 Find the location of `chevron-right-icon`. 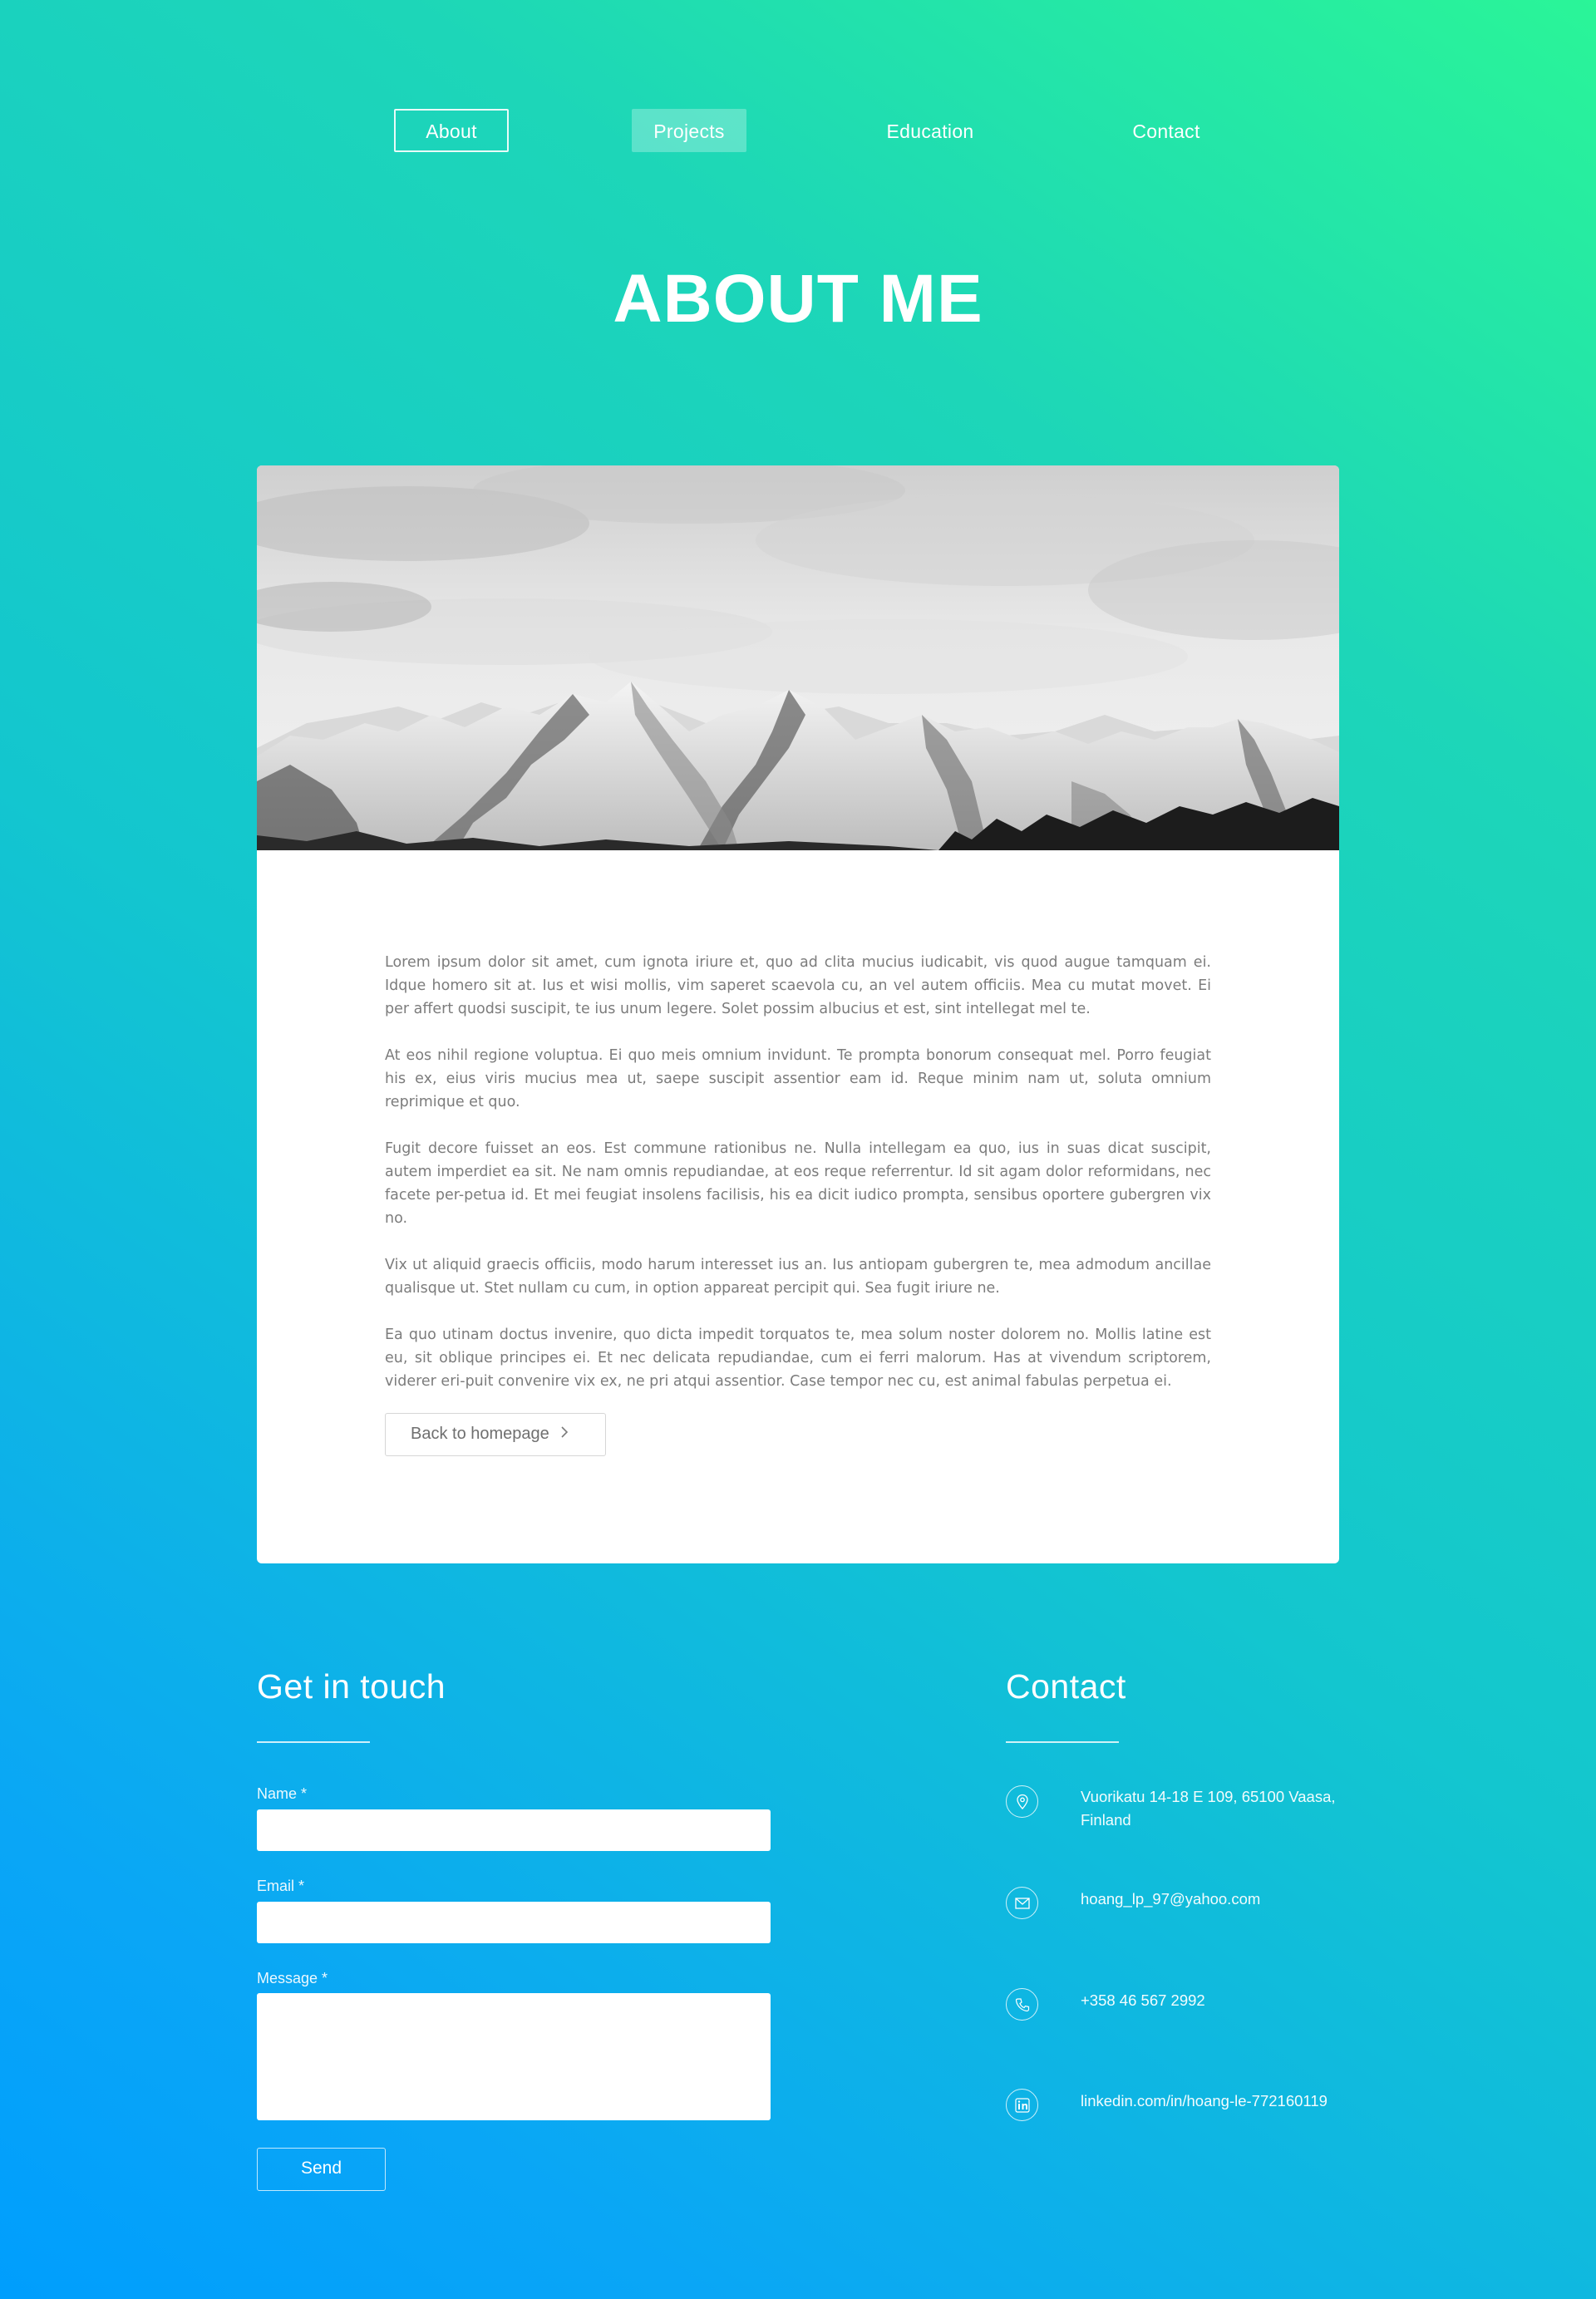

chevron-right-icon is located at coordinates (564, 1434).